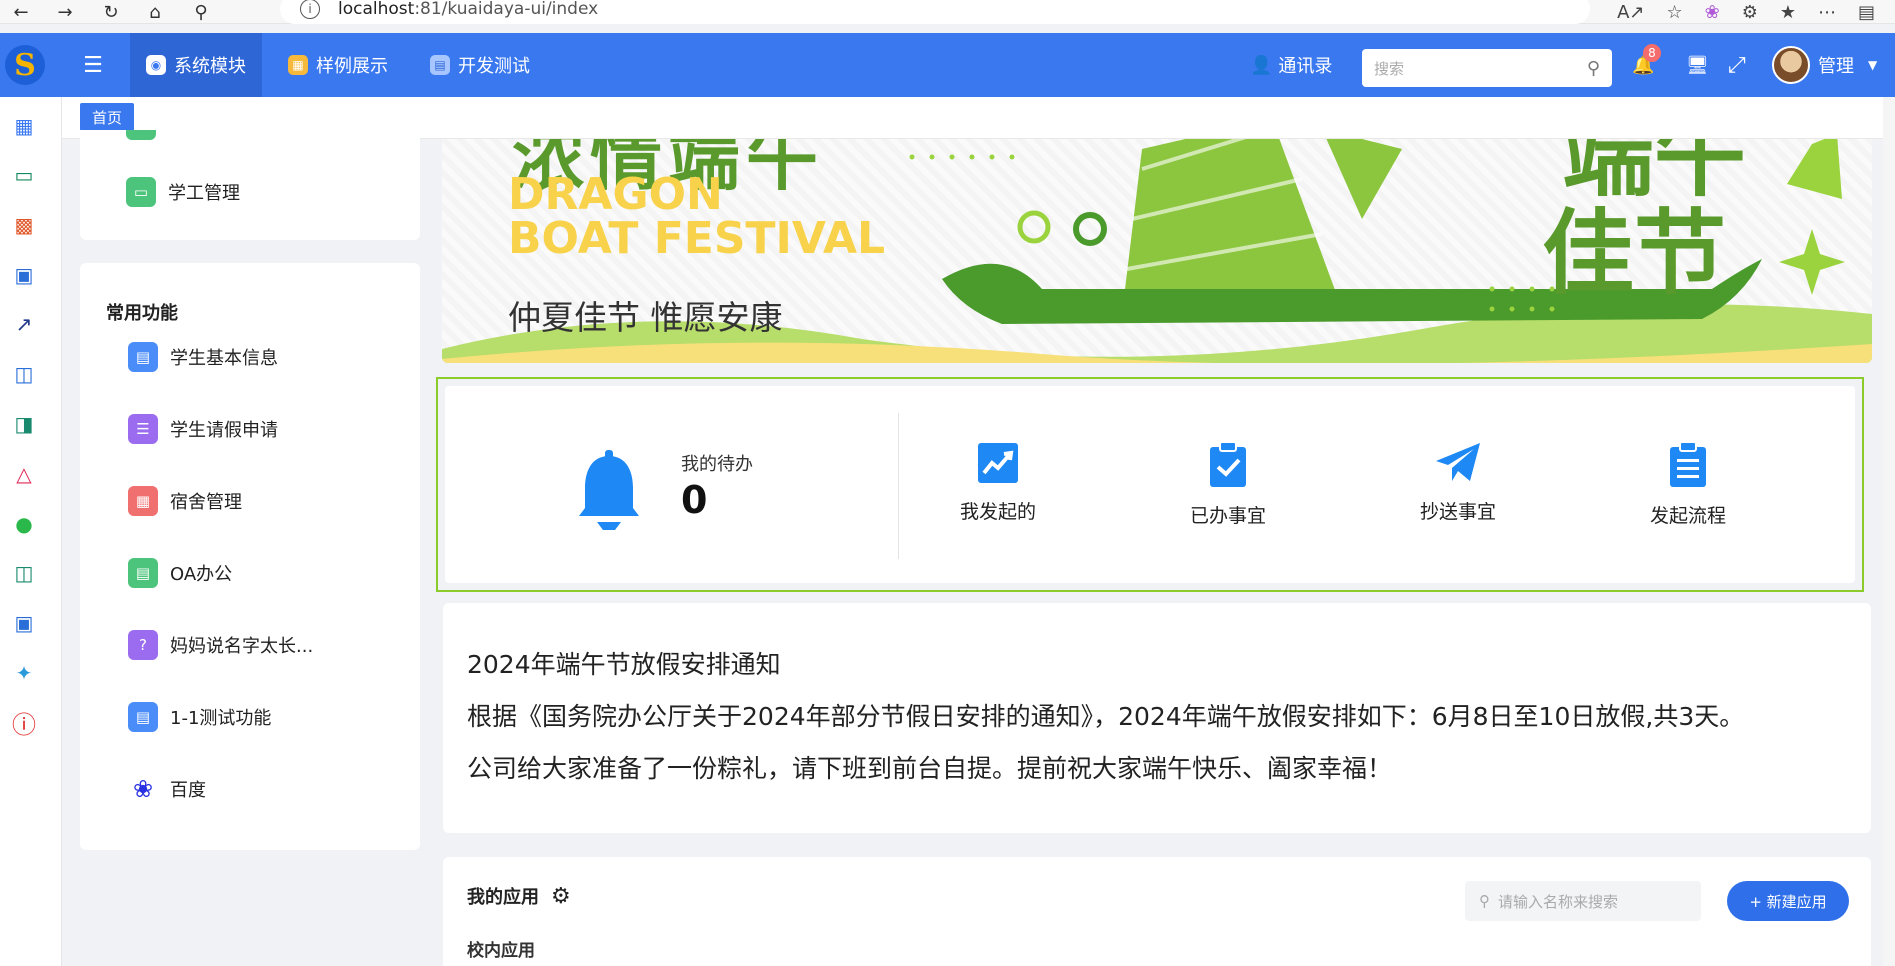  What do you see at coordinates (1228, 484) in the screenshot?
I see `quick-done: 已办事宜` at bounding box center [1228, 484].